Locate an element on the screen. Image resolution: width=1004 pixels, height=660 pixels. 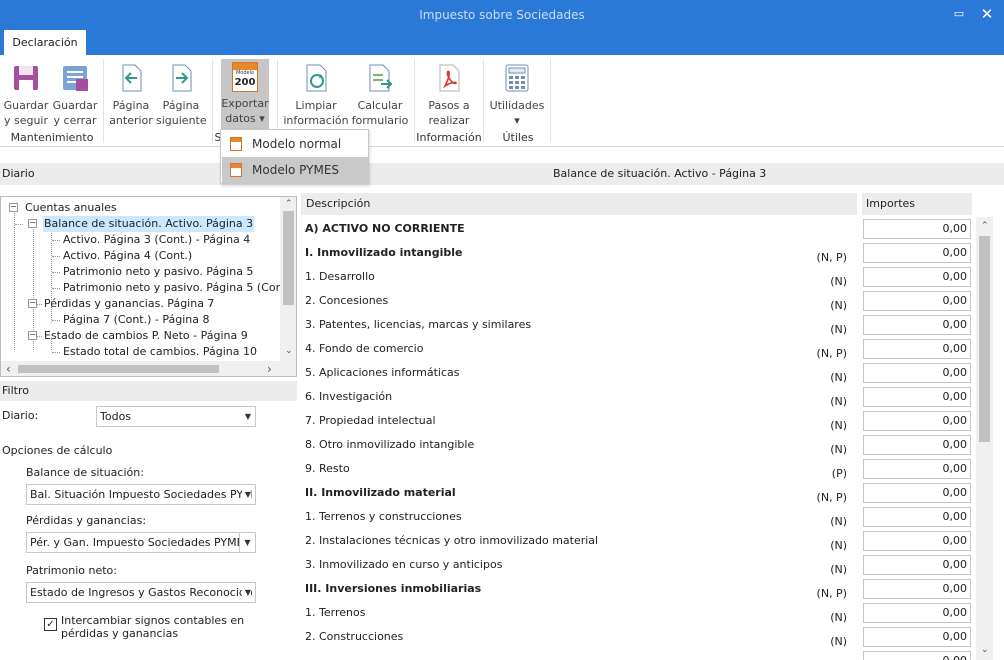
table-row: 8. Otro inmovilizado intangible (N) 0,00 is located at coordinates (636, 445).